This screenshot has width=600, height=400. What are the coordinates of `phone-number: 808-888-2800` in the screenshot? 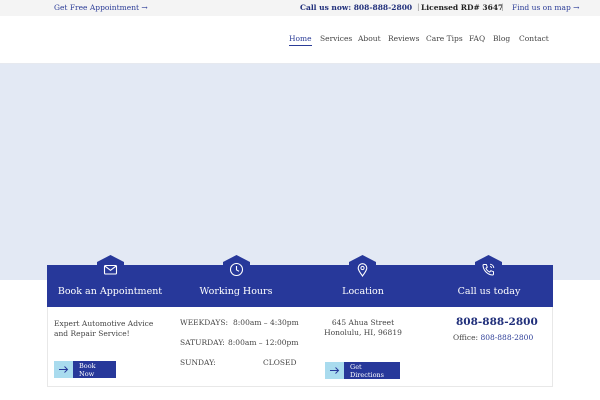 It's located at (497, 322).